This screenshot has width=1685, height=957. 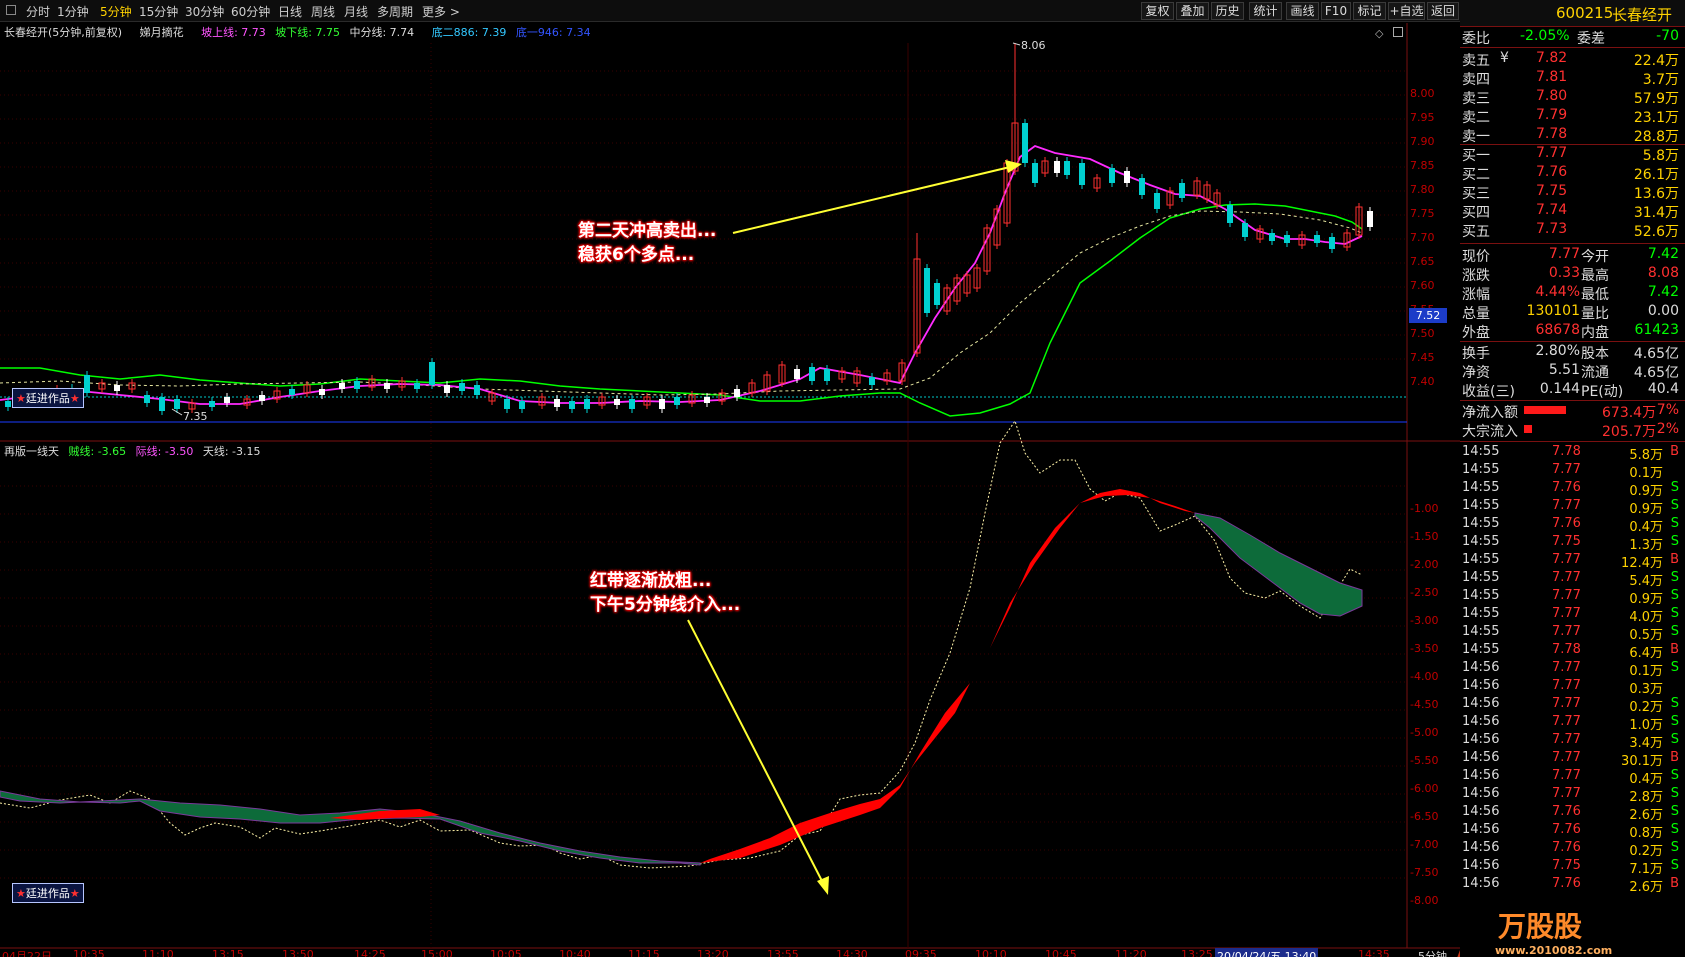 What do you see at coordinates (1553, 311) in the screenshot?
I see `quote-cell: 130101` at bounding box center [1553, 311].